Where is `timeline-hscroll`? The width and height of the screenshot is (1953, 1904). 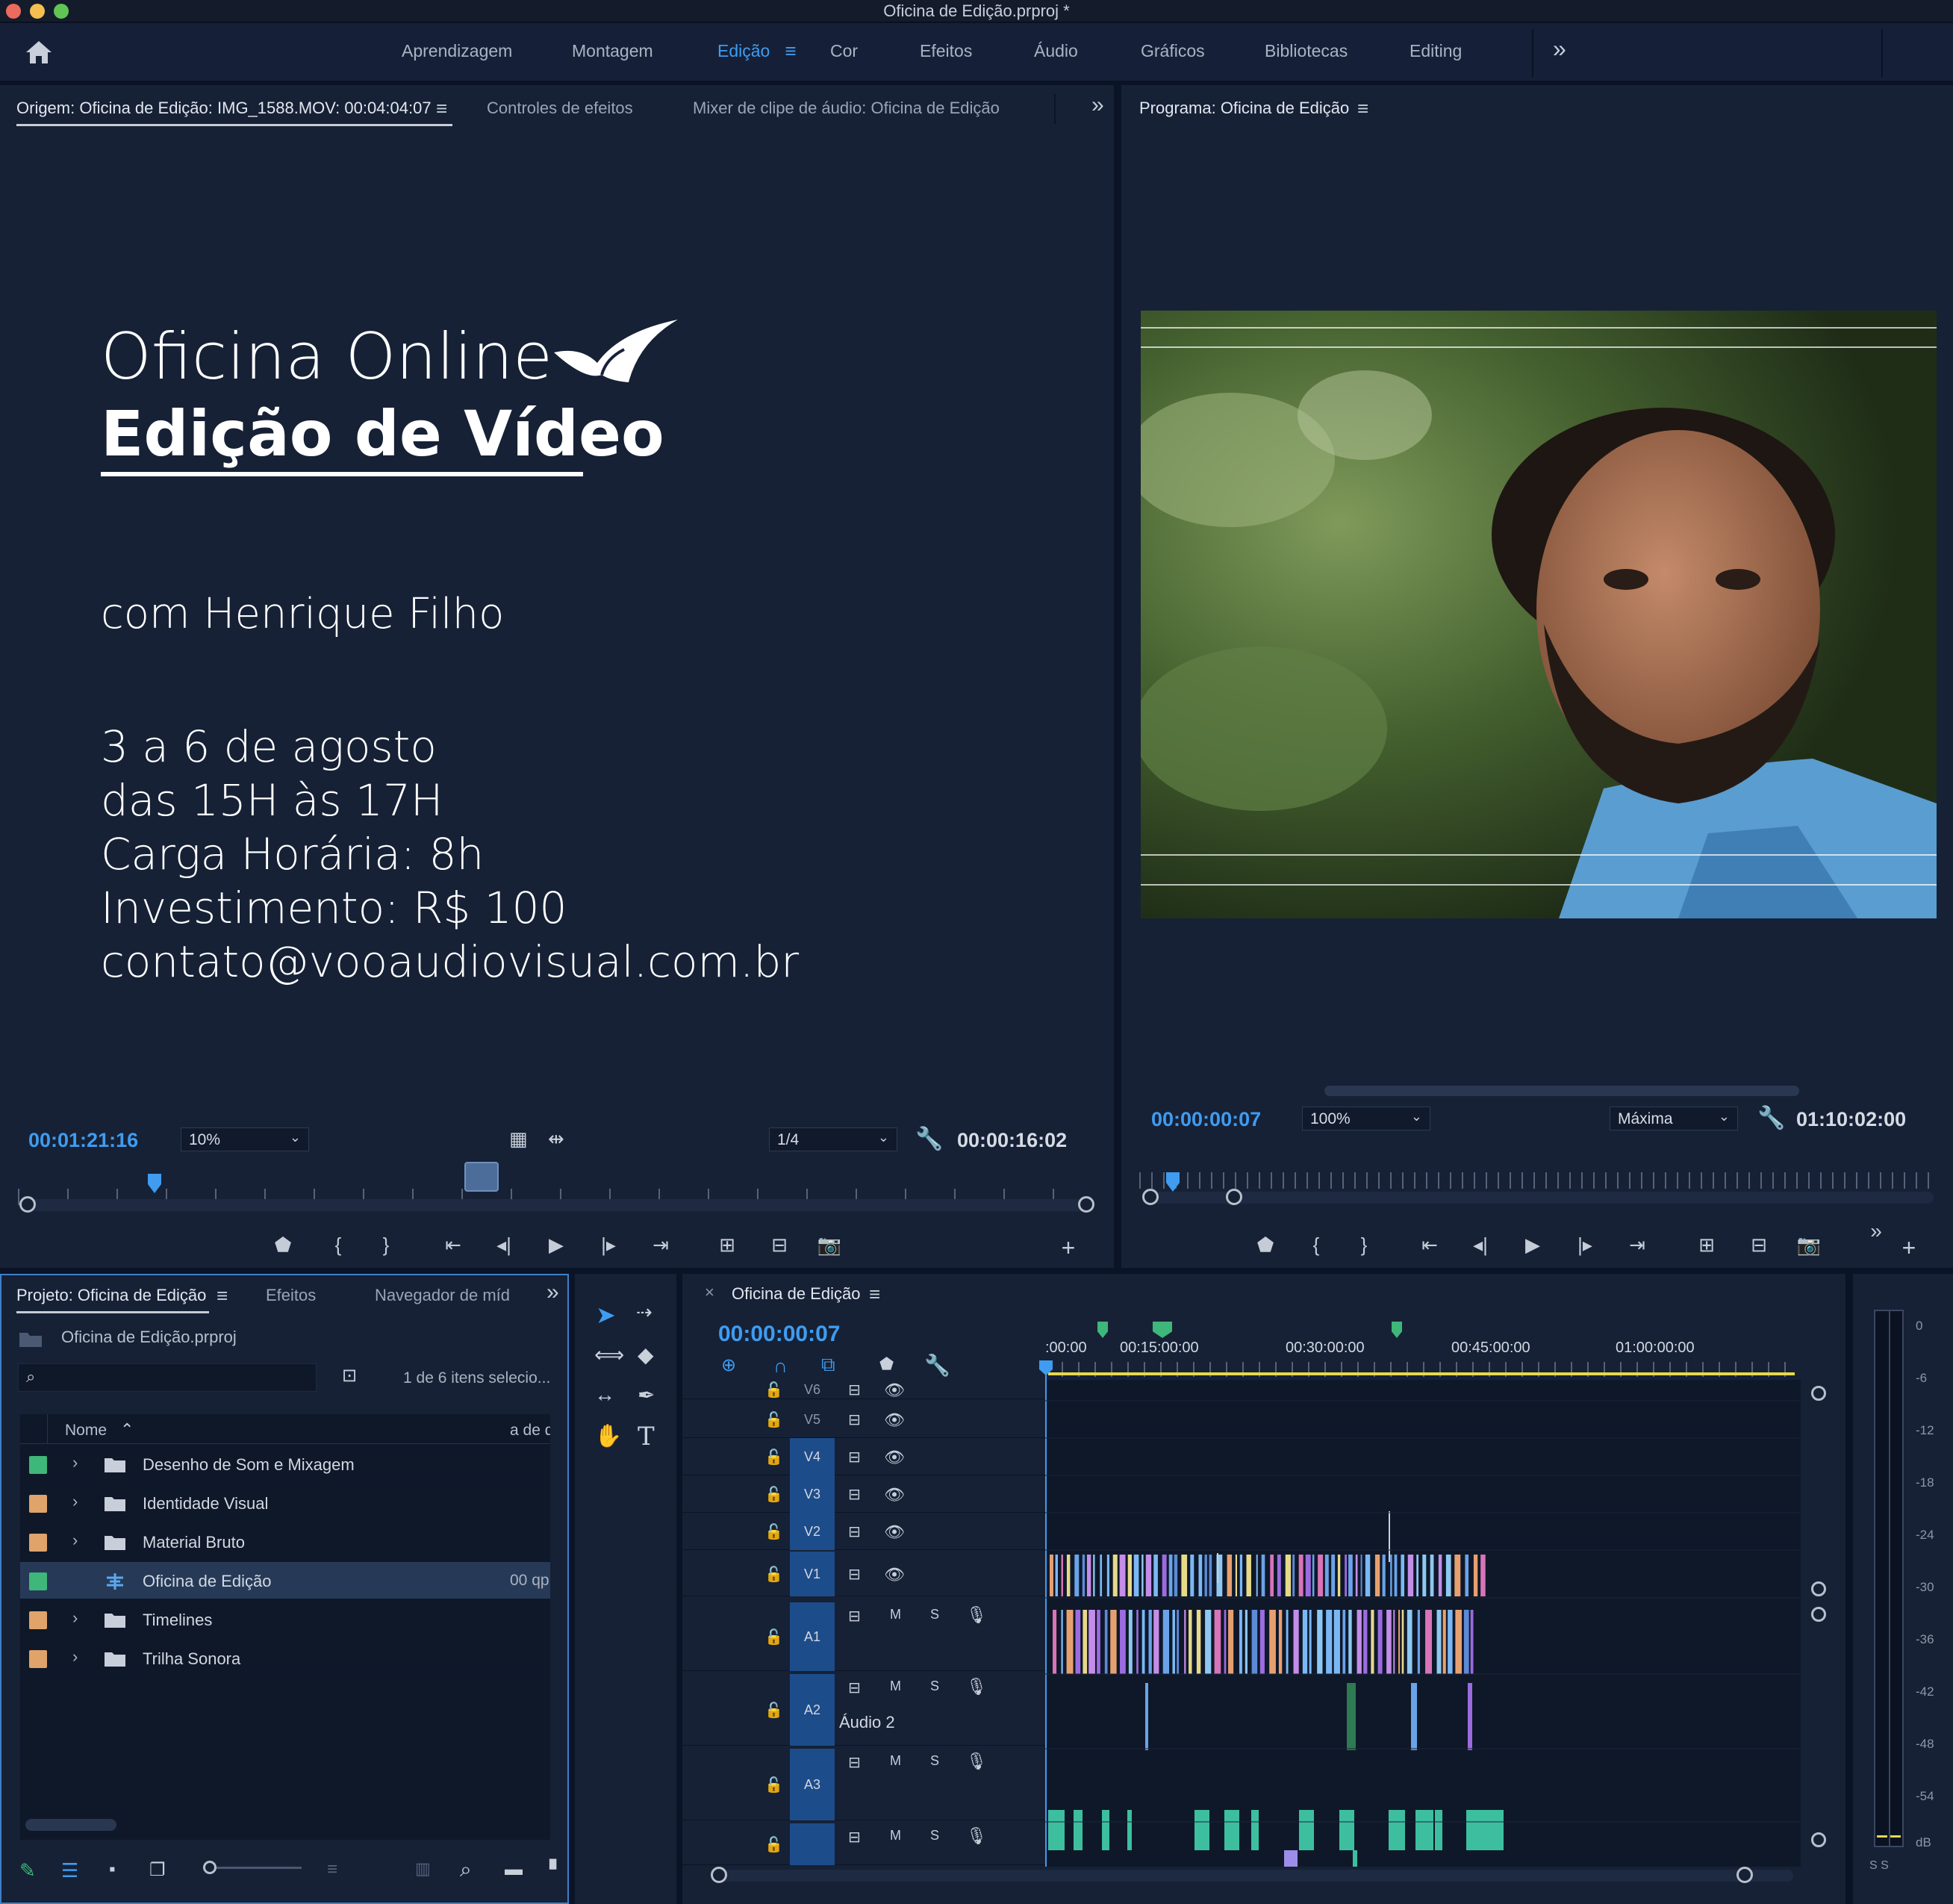 timeline-hscroll is located at coordinates (1255, 1876).